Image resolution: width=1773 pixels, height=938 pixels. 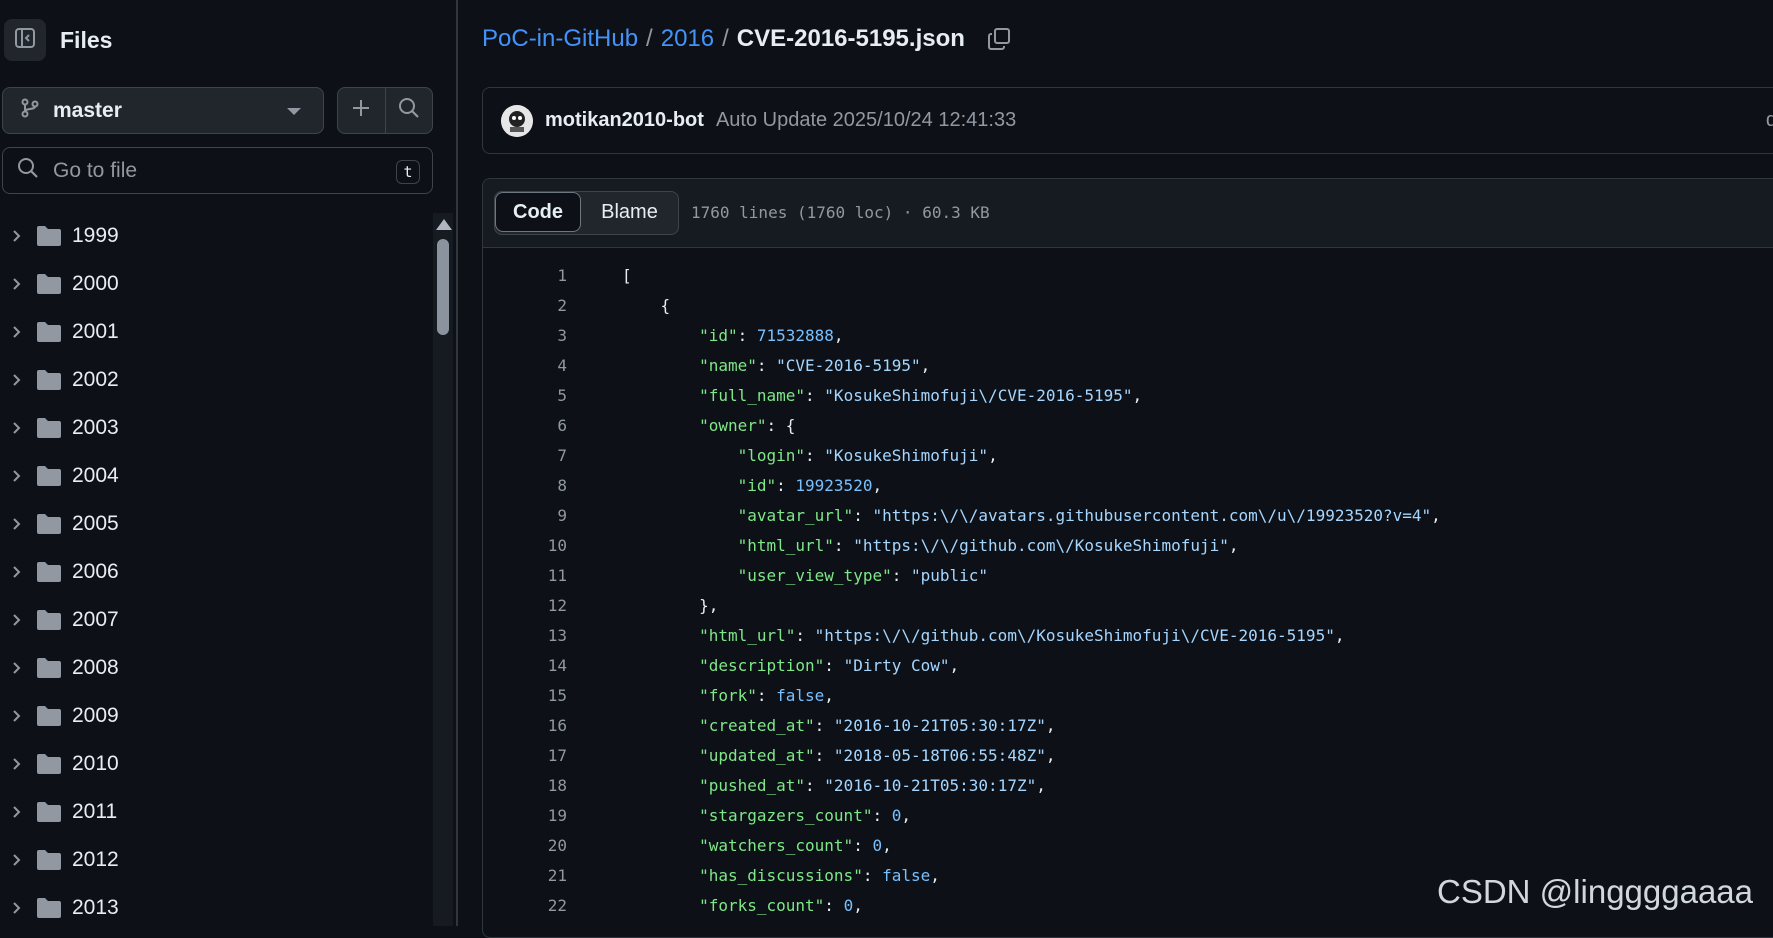 I want to click on tree-folder-item: 2012, so click(x=215, y=860).